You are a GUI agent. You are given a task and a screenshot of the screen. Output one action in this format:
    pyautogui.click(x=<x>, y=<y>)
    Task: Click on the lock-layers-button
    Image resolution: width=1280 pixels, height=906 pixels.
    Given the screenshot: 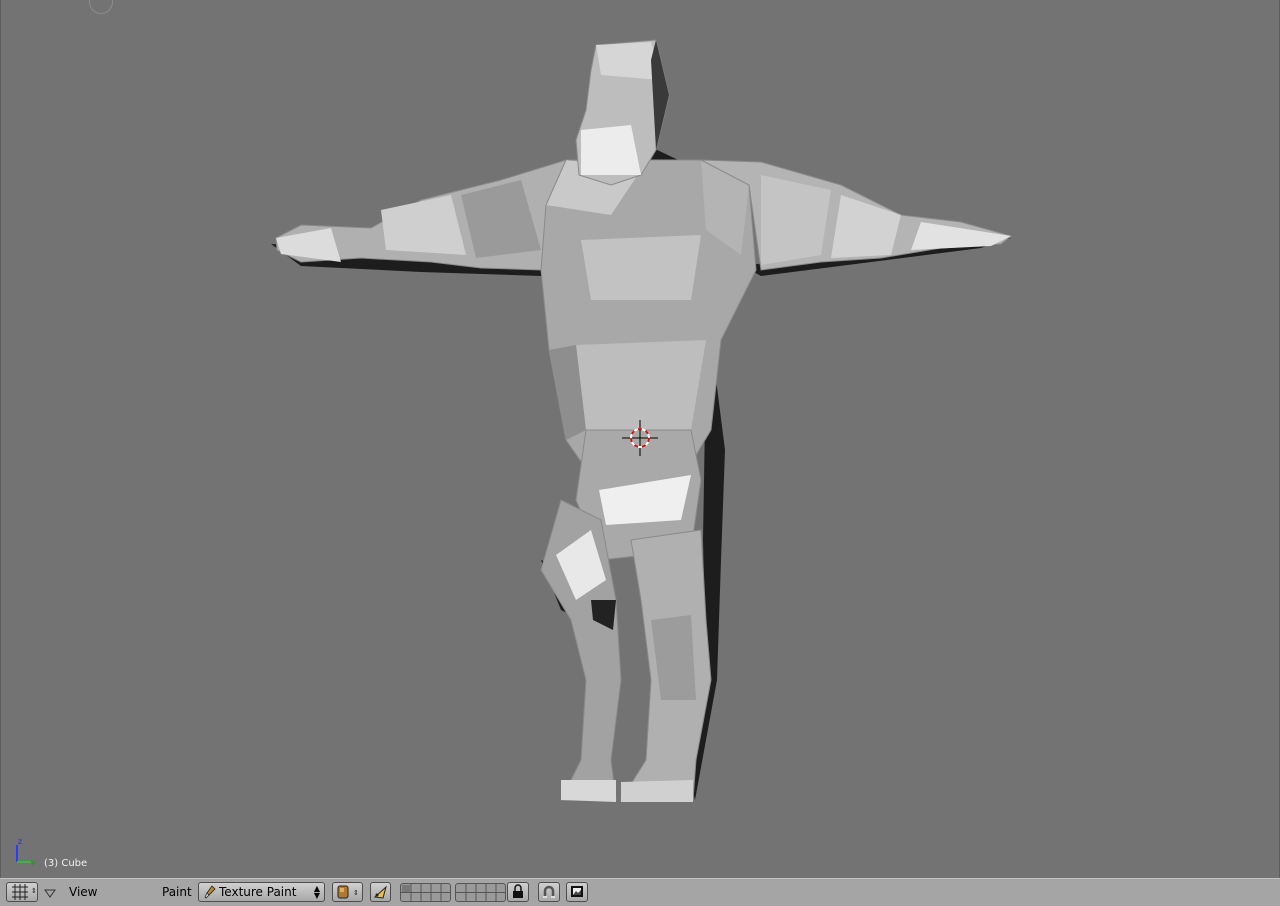 What is the action you would take?
    pyautogui.click(x=518, y=892)
    